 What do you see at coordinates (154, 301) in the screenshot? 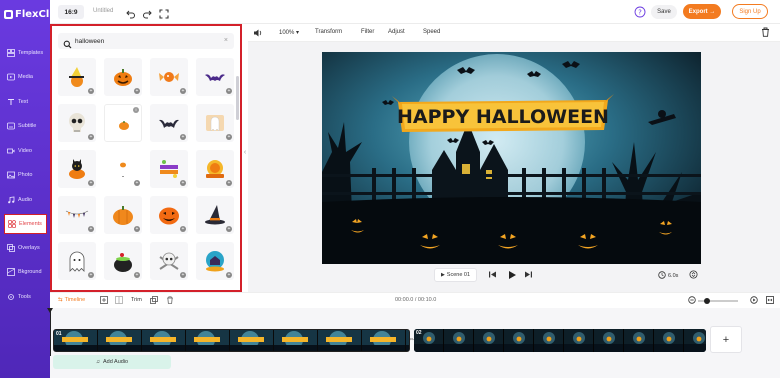
I see `duplicate-icon` at bounding box center [154, 301].